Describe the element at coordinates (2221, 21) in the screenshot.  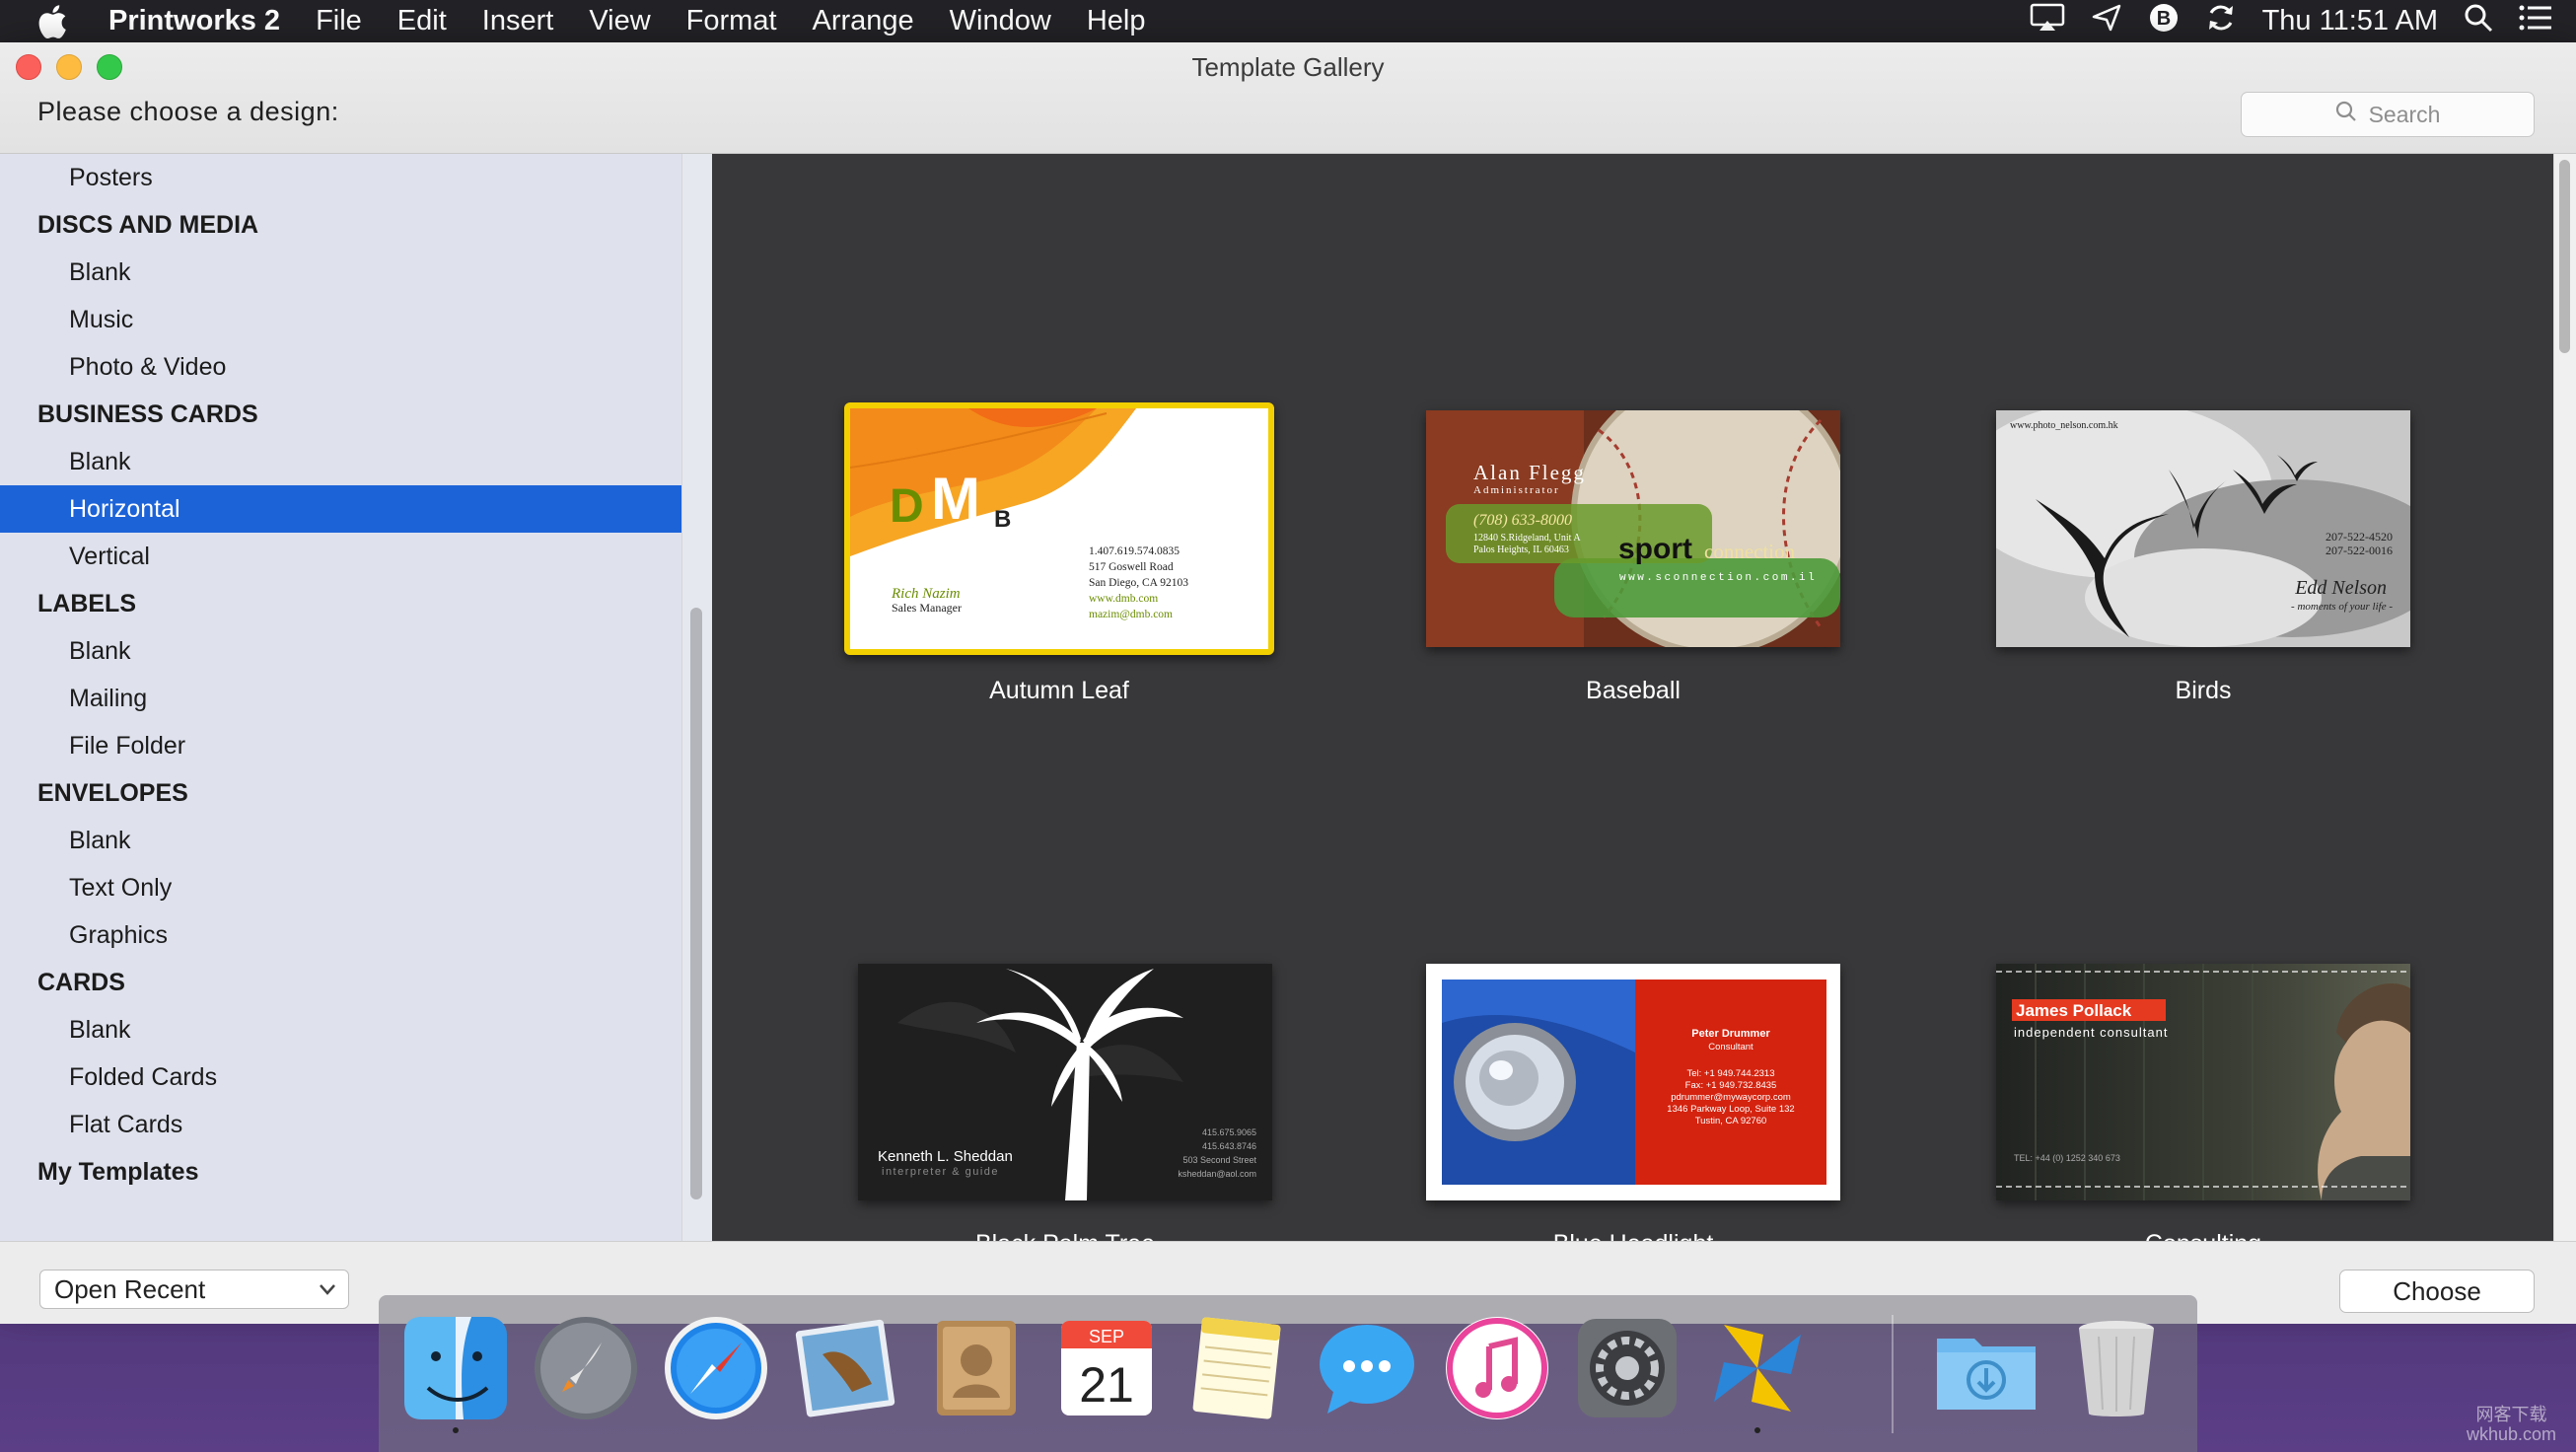
I see `sync-icon` at that location.